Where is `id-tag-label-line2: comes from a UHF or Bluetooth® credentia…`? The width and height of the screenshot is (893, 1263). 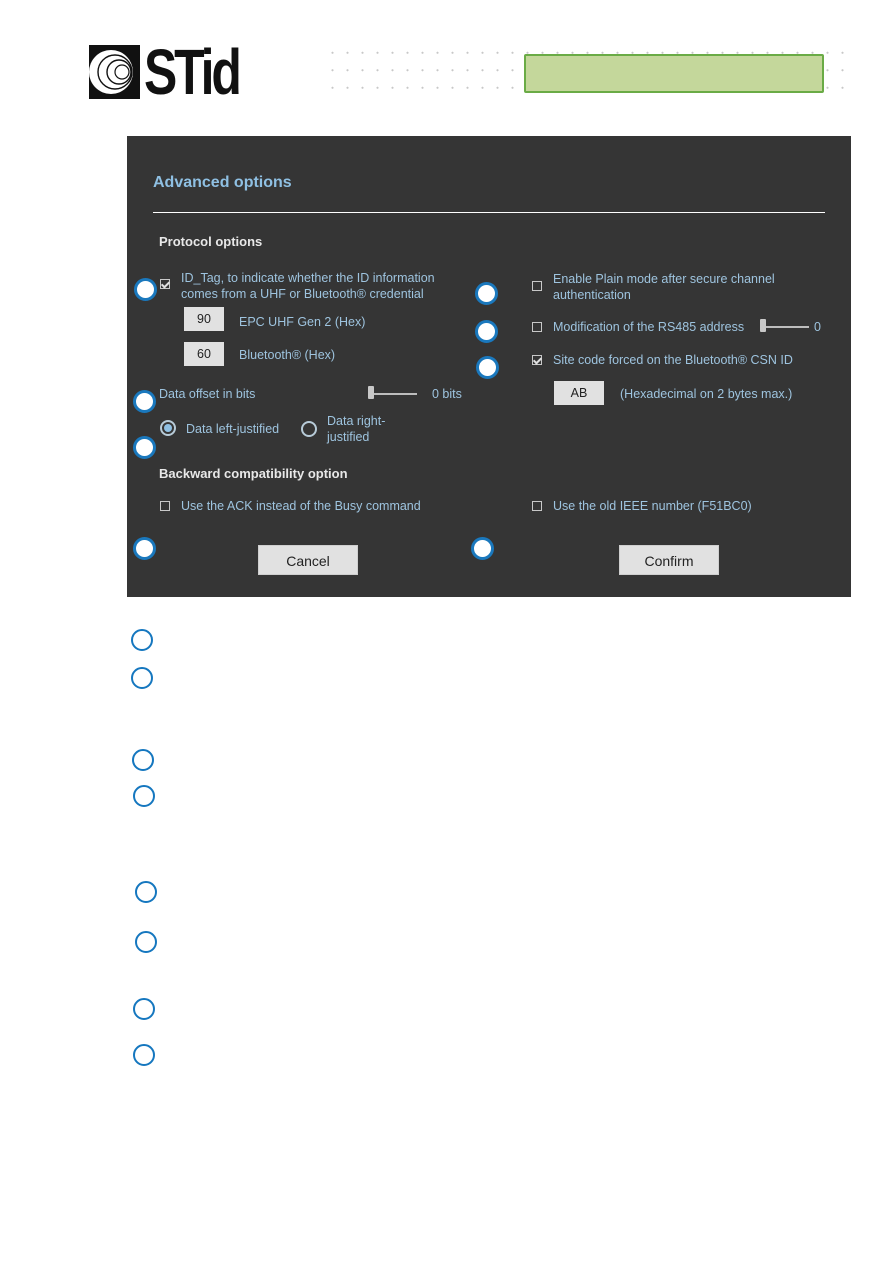 id-tag-label-line2: comes from a UHF or Bluetooth® credentia… is located at coordinates (302, 294).